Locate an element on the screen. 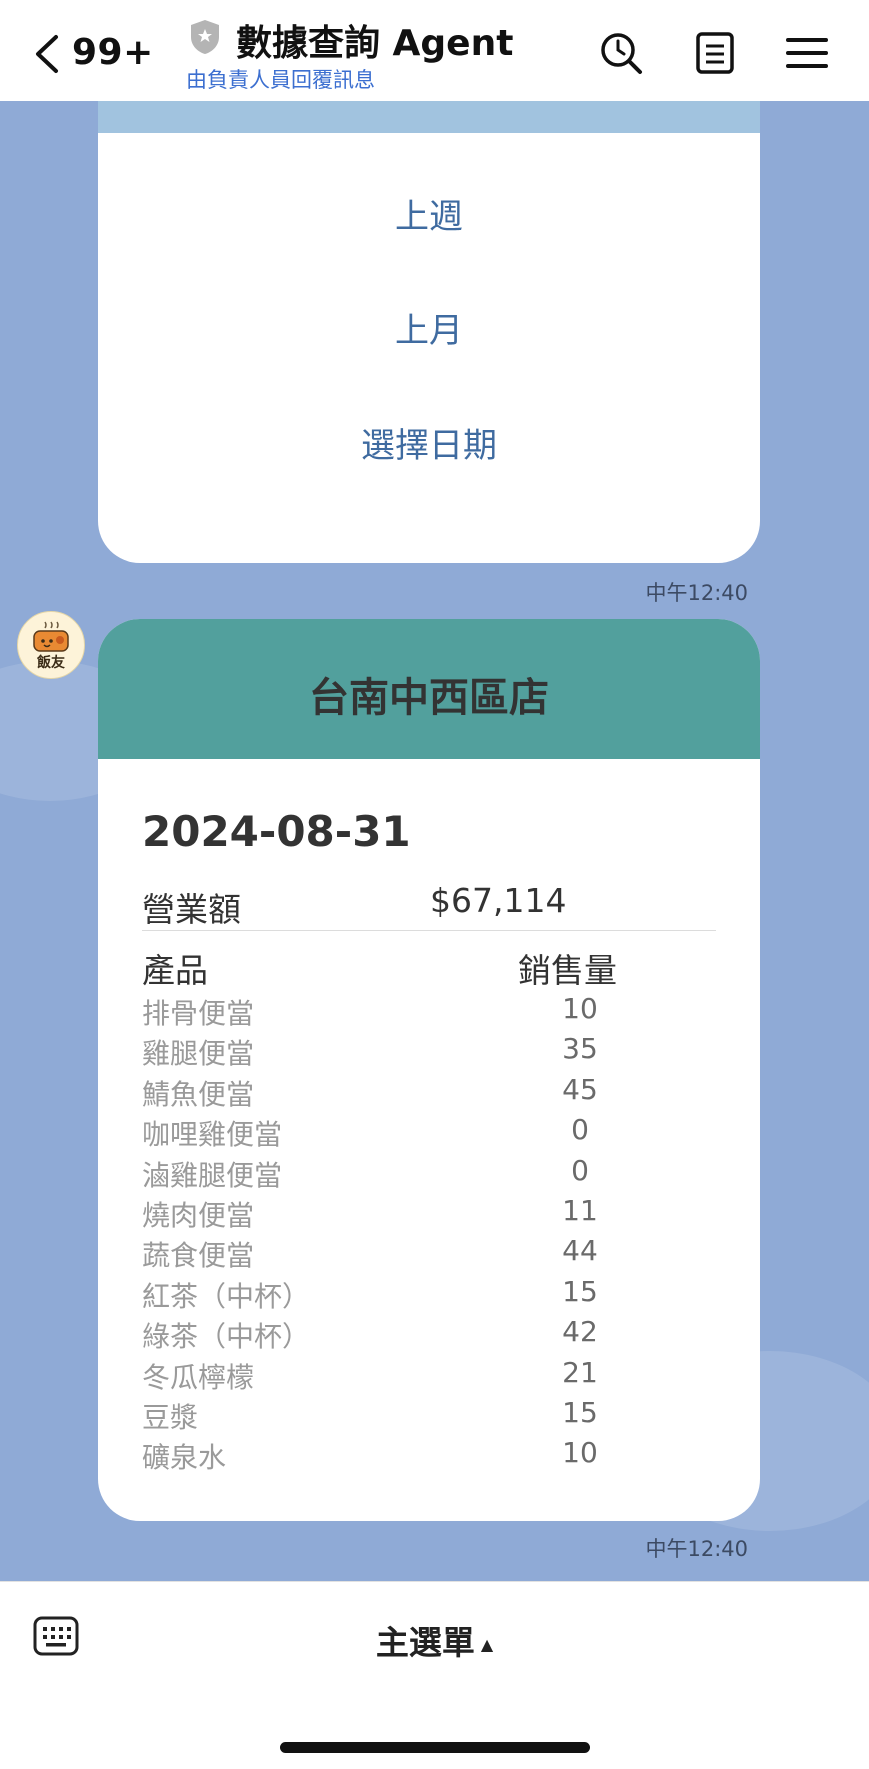 This screenshot has width=869, height=1769. bento-icon is located at coordinates (51, 636).